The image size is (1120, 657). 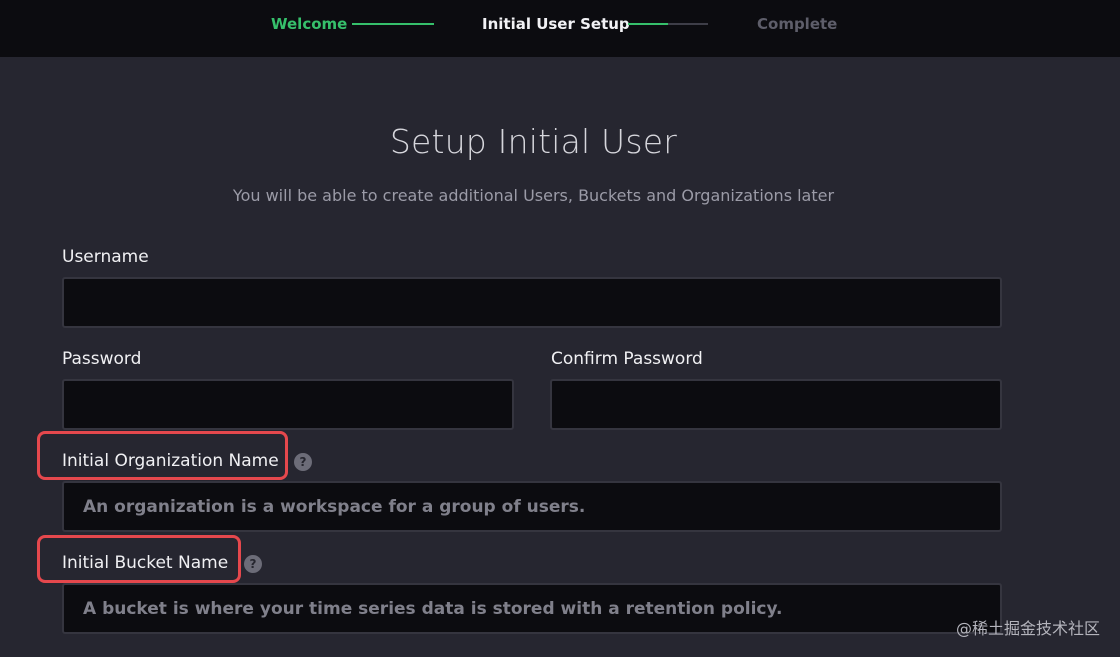 What do you see at coordinates (532, 608) in the screenshot?
I see `bucket-name-input` at bounding box center [532, 608].